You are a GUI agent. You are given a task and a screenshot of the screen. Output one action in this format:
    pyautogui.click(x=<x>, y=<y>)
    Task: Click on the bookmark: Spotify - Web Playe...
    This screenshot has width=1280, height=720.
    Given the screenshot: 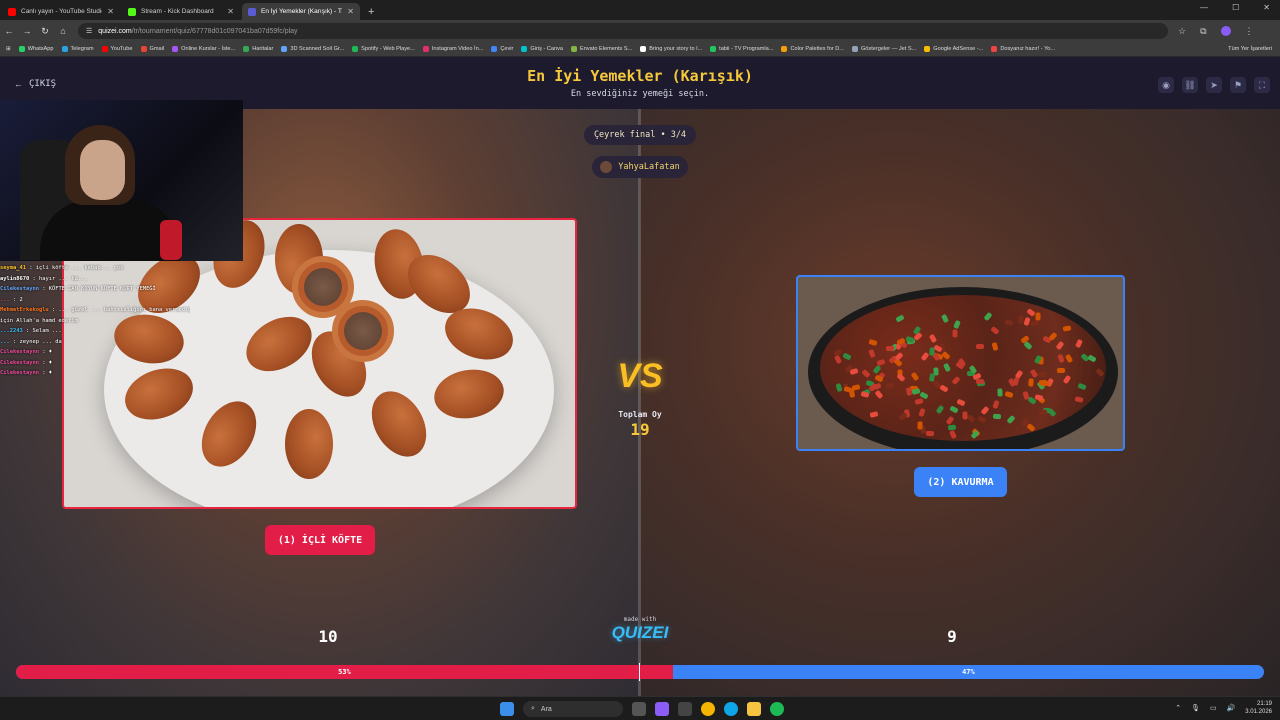 What is the action you would take?
    pyautogui.click(x=383, y=49)
    